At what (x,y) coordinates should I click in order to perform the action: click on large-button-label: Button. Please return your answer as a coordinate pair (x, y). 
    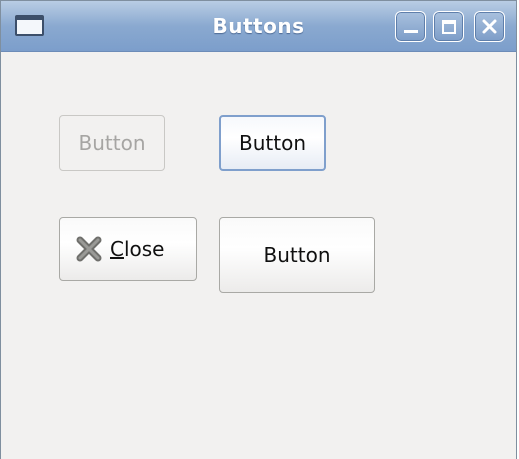
    Looking at the image, I should click on (297, 255).